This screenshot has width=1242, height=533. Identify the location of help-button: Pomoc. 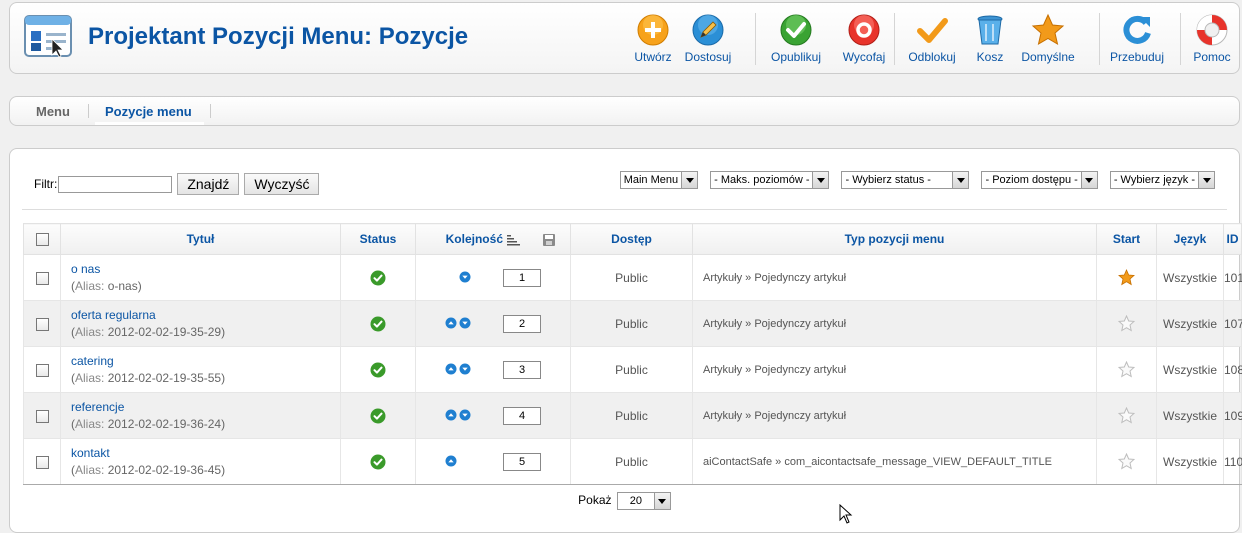
(1212, 38).